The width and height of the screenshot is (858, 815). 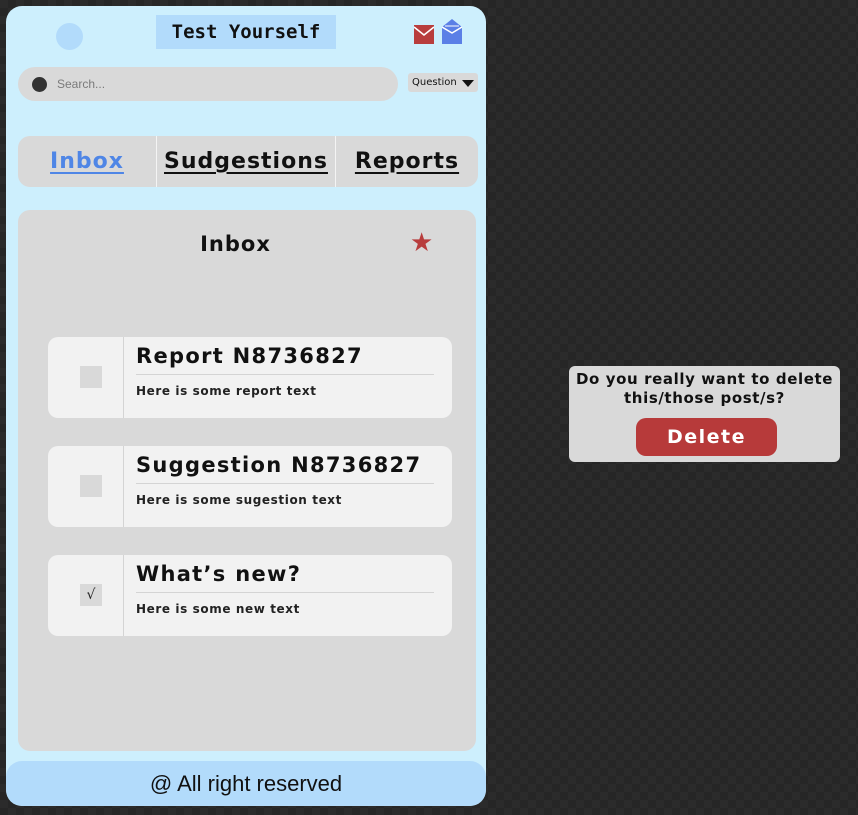 I want to click on star-icon: ★, so click(x=421, y=243).